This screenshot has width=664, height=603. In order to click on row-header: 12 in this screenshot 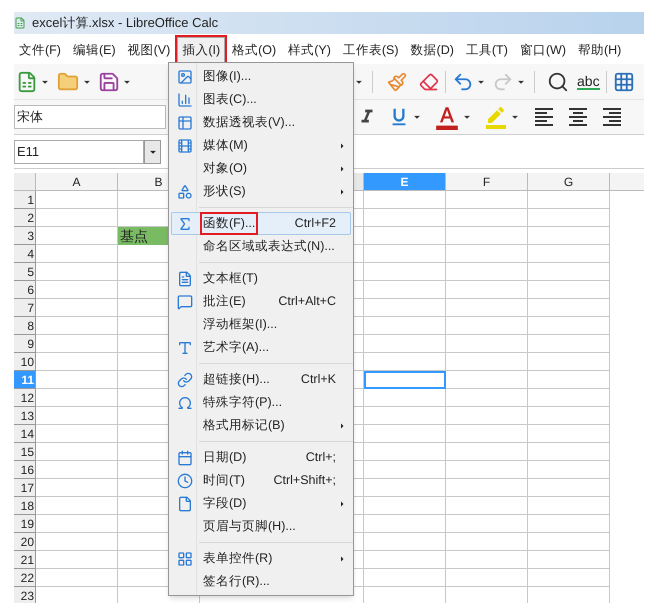, I will do `click(25, 398)`.